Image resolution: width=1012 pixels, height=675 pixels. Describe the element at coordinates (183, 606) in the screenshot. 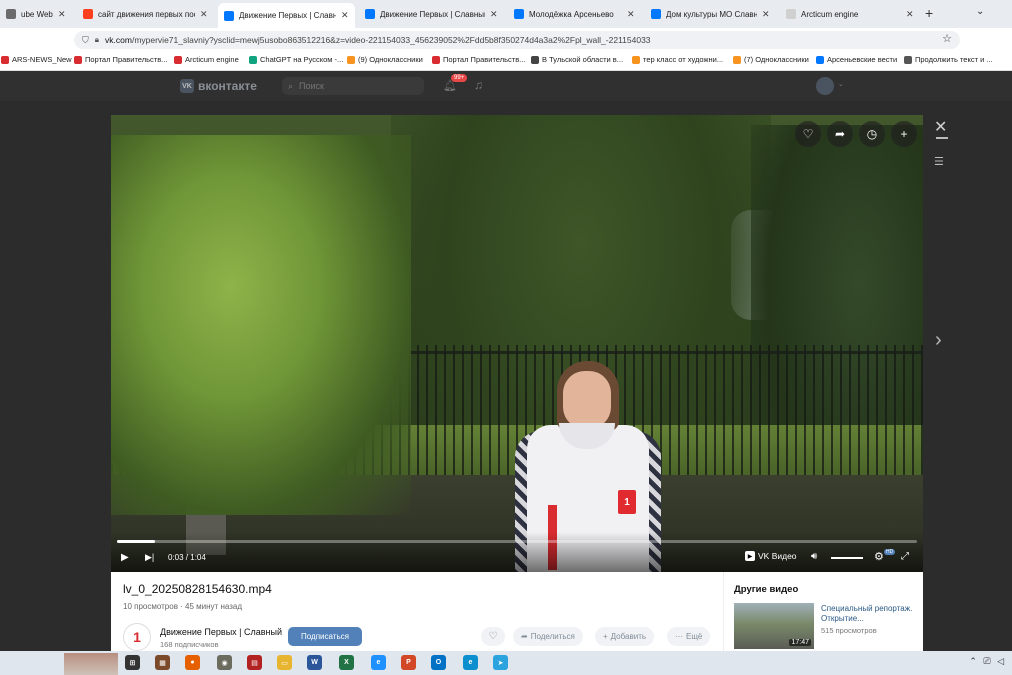

I see `video-meta: 10 просмотров · 45 минут назад` at that location.